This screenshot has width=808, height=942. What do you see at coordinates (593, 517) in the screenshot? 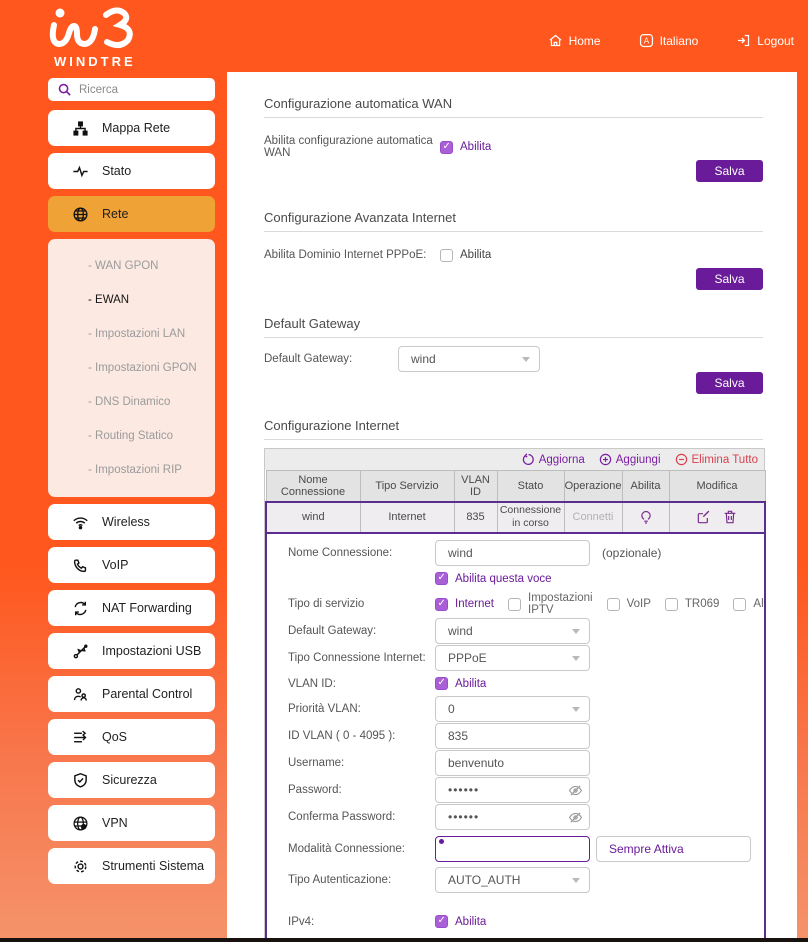
I see `connect-button: Connetti` at bounding box center [593, 517].